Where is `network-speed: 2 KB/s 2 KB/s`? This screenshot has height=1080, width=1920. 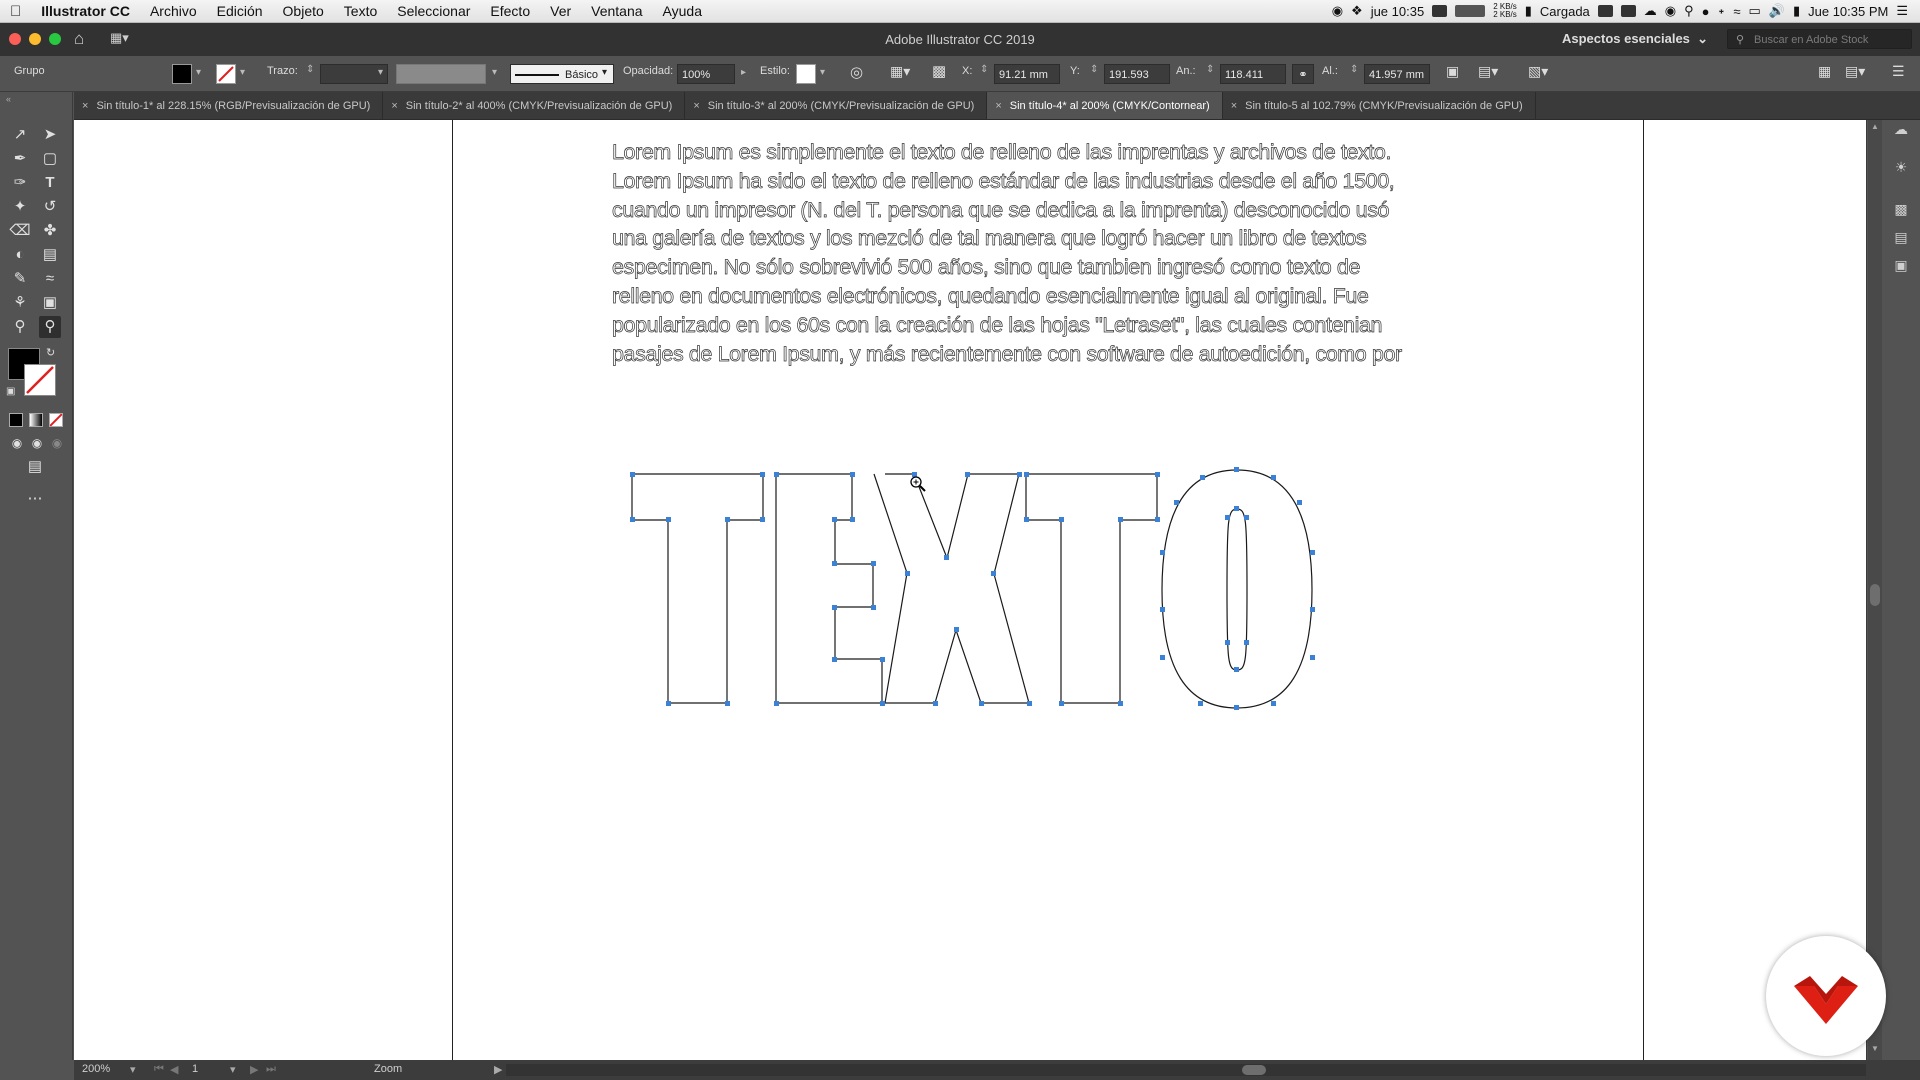 network-speed: 2 KB/s 2 KB/s is located at coordinates (1505, 11).